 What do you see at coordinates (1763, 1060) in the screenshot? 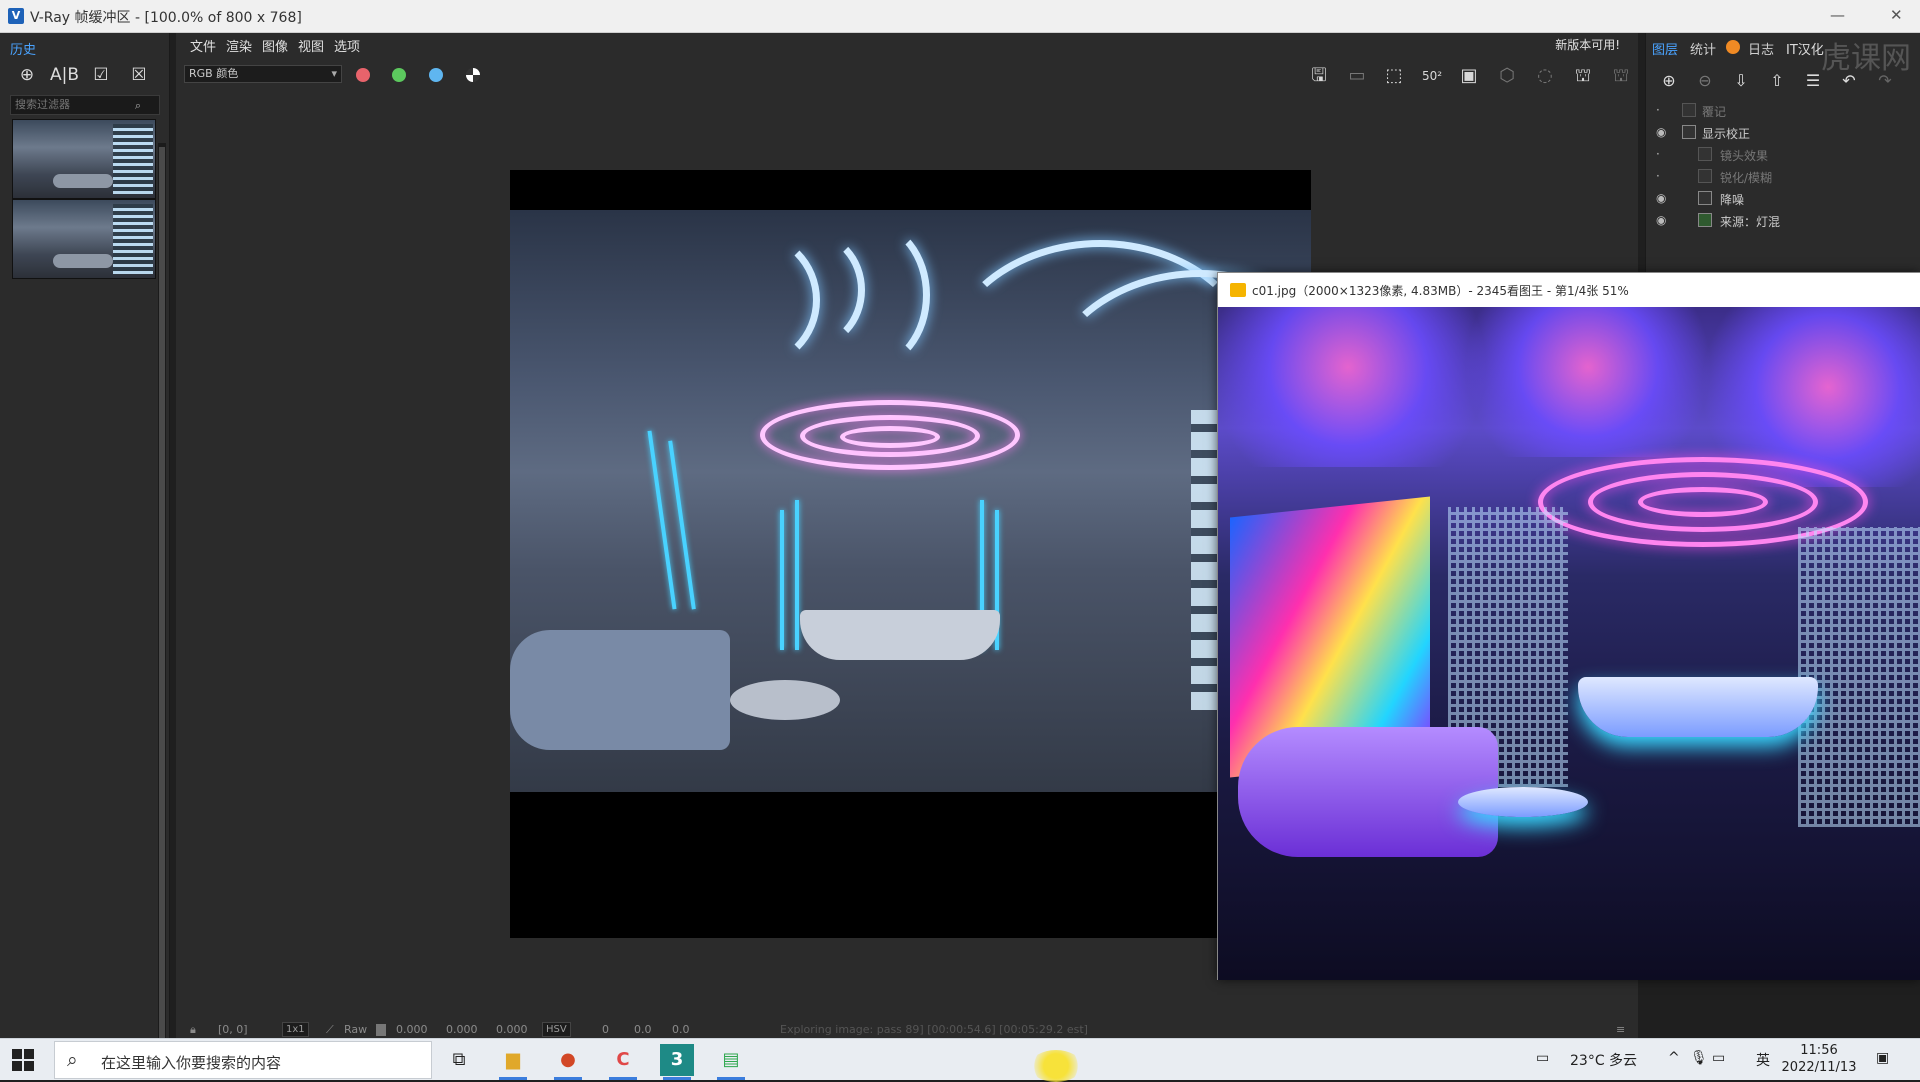
I see `ime-indicator: 英` at bounding box center [1763, 1060].